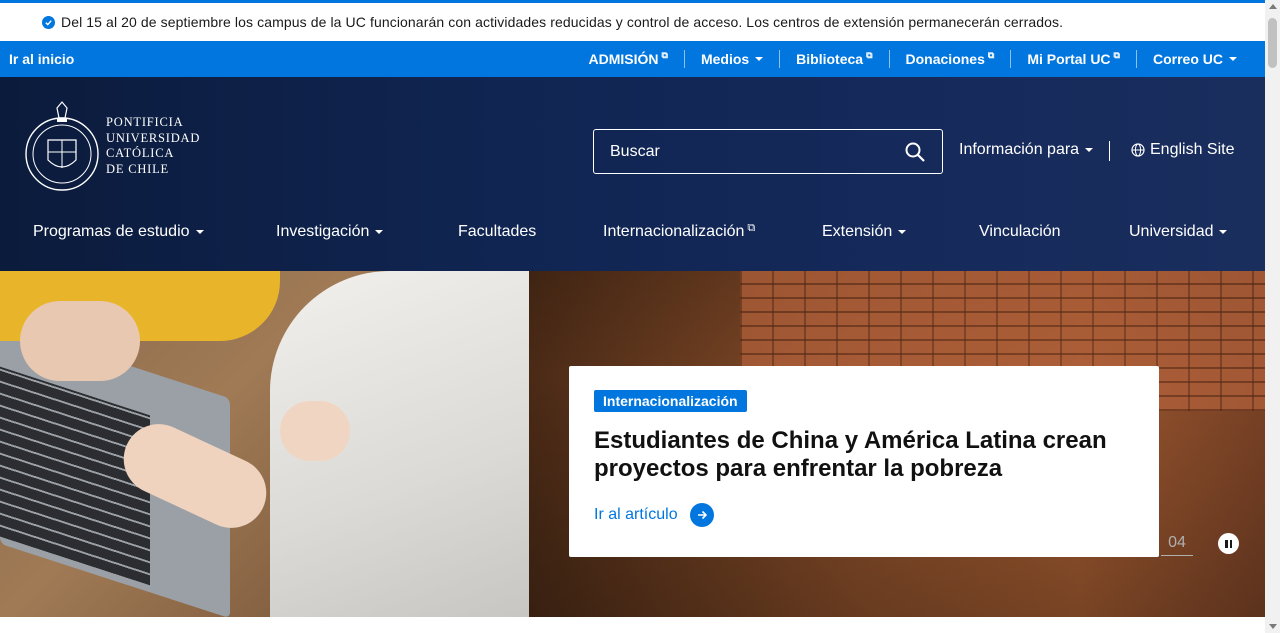  Describe the element at coordinates (636, 514) in the screenshot. I see `read-article-label: Ir al artículo` at that location.